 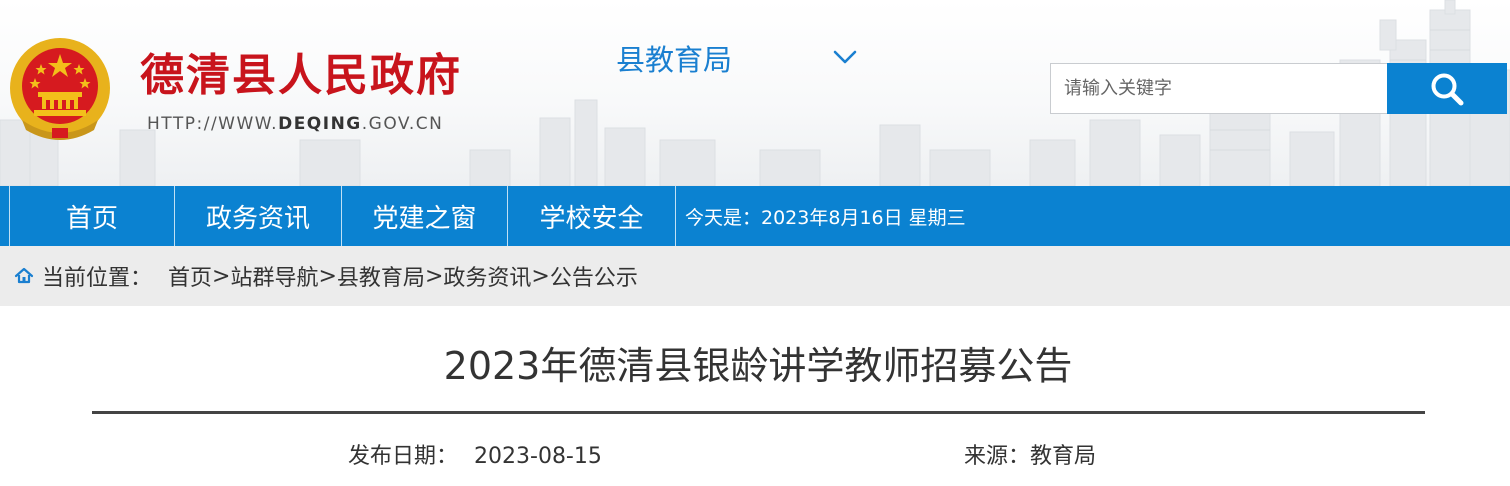 I want to click on source-value: 教育局, so click(x=1063, y=456).